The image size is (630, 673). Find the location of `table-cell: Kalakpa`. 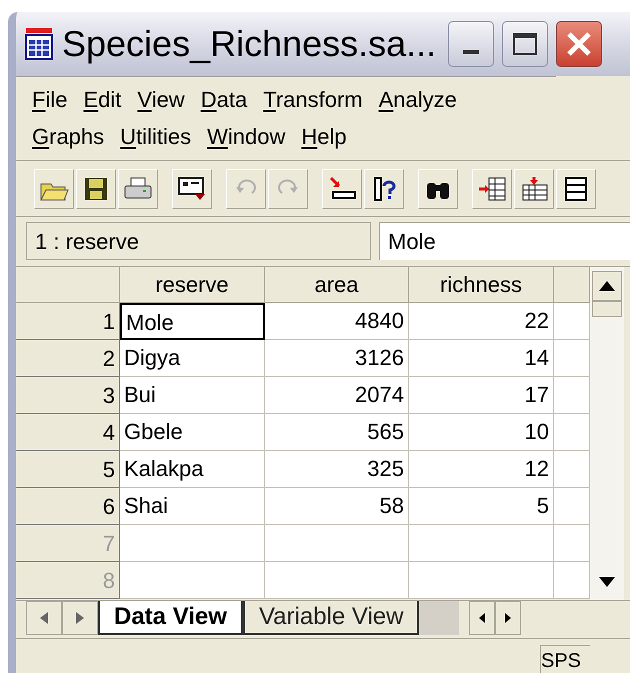

table-cell: Kalakpa is located at coordinates (192, 469).